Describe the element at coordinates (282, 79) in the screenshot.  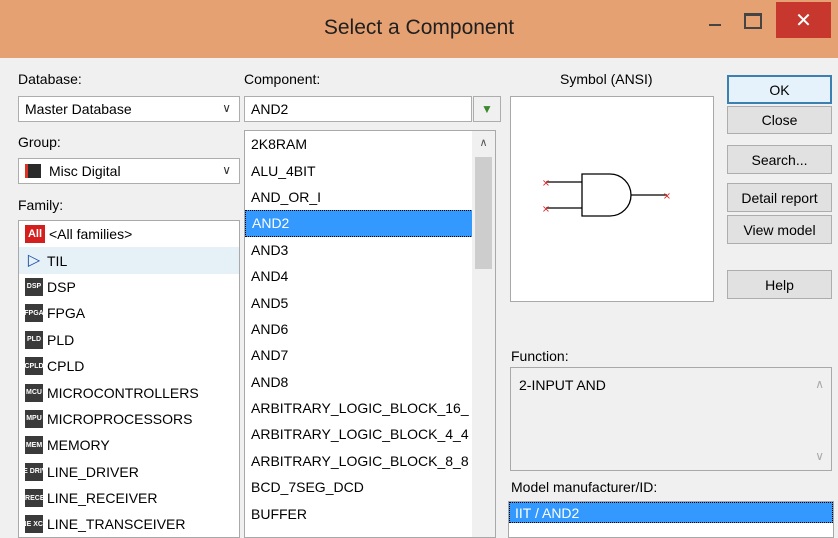
I see `component-label: Component:` at that location.